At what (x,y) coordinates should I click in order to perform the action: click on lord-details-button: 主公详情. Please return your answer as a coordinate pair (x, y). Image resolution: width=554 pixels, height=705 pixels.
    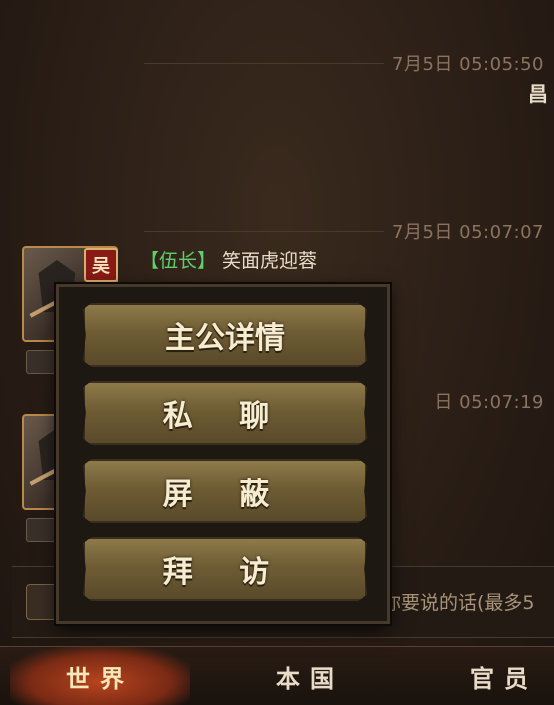
    Looking at the image, I should click on (225, 335).